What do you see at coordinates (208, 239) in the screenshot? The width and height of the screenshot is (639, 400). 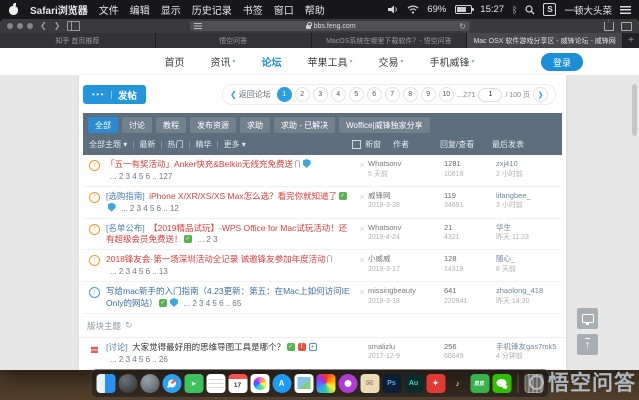 I see `thread-page-links: ... 2 3` at bounding box center [208, 239].